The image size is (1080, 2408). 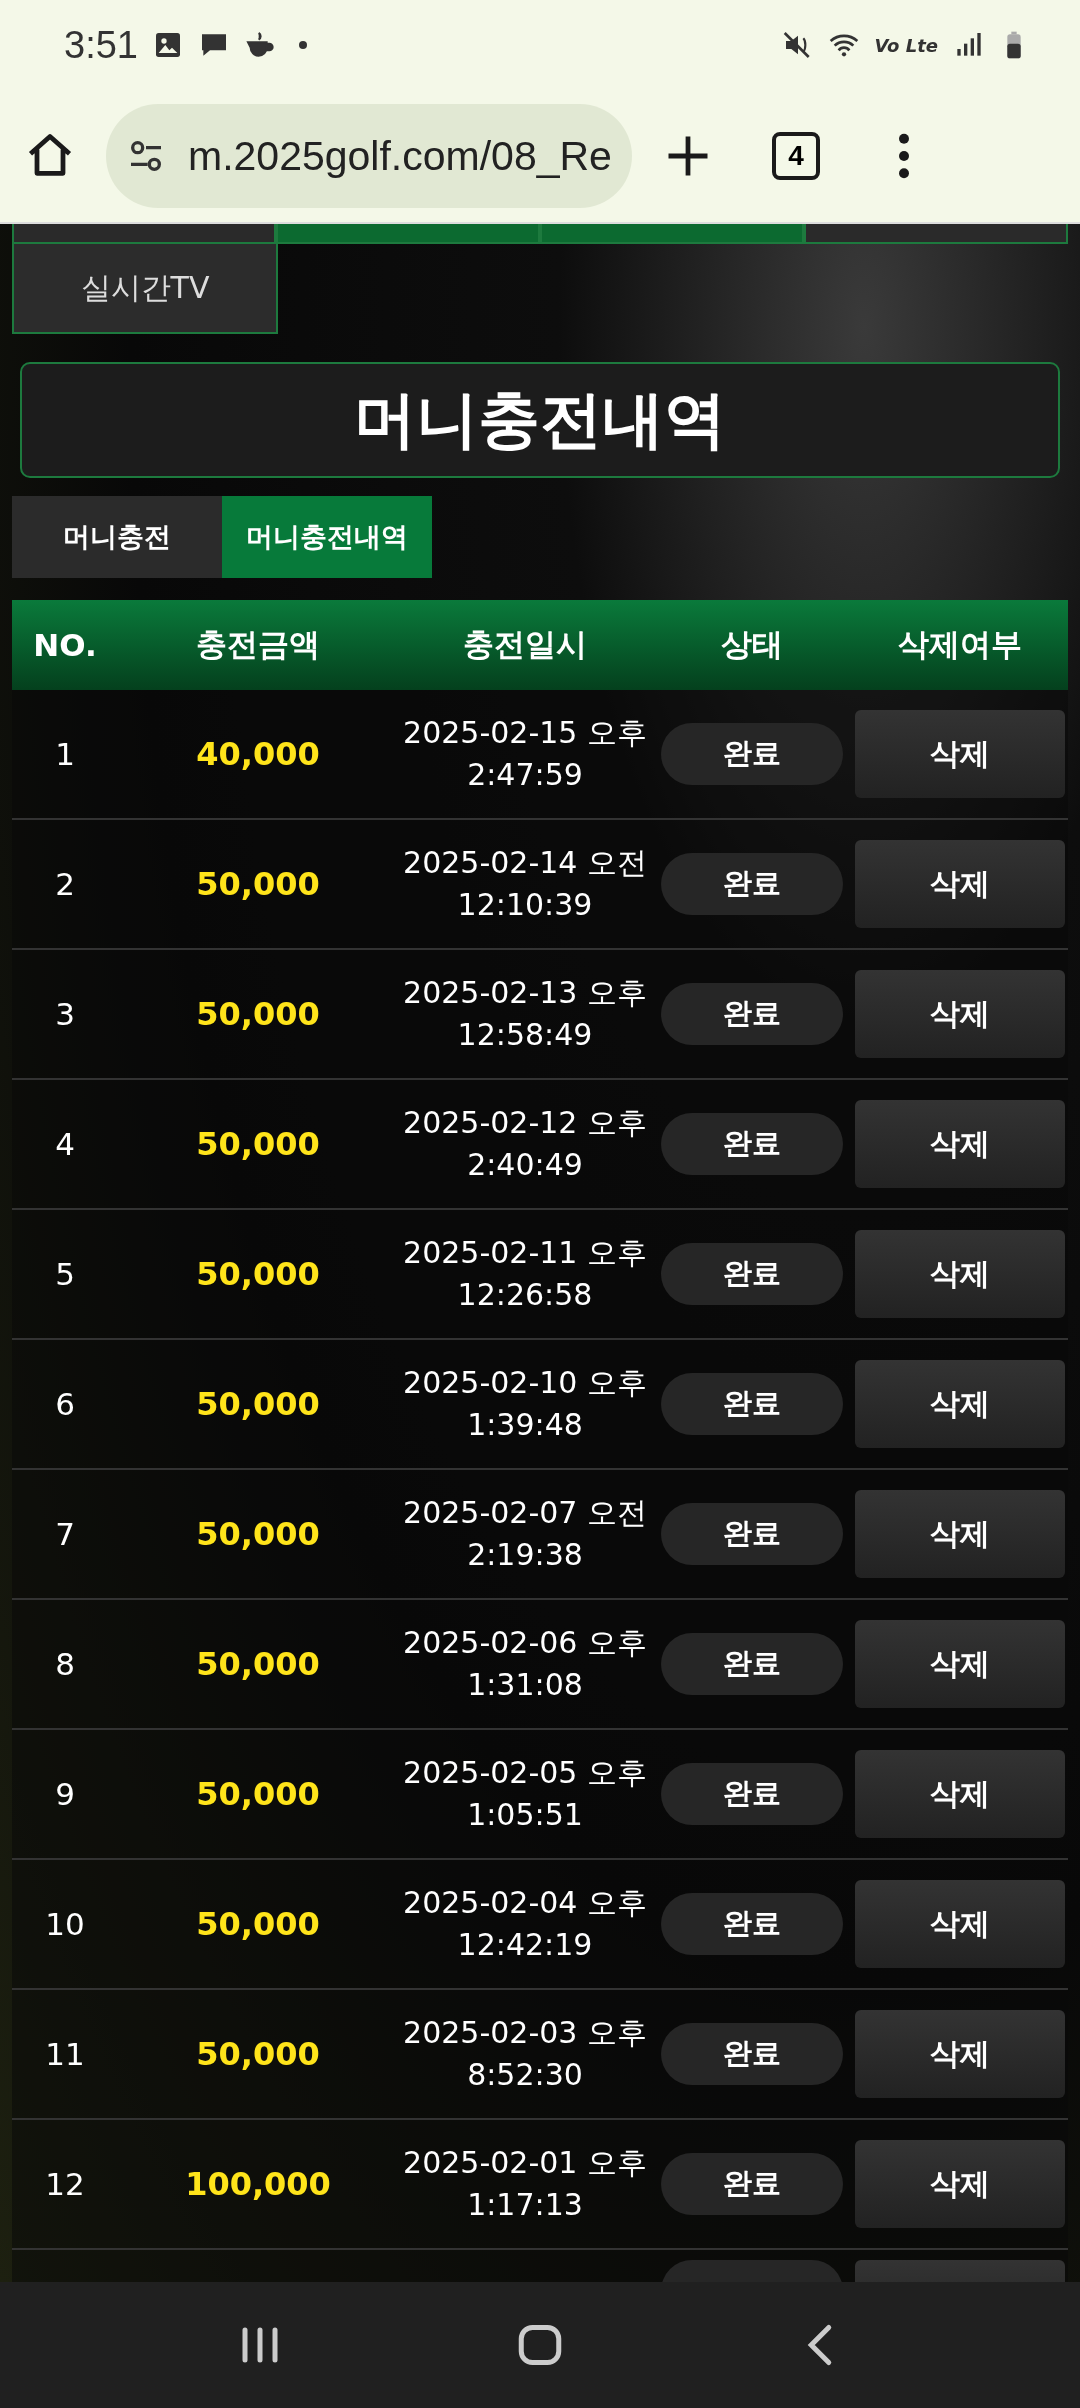 What do you see at coordinates (65, 1794) in the screenshot?
I see `row-number: 9` at bounding box center [65, 1794].